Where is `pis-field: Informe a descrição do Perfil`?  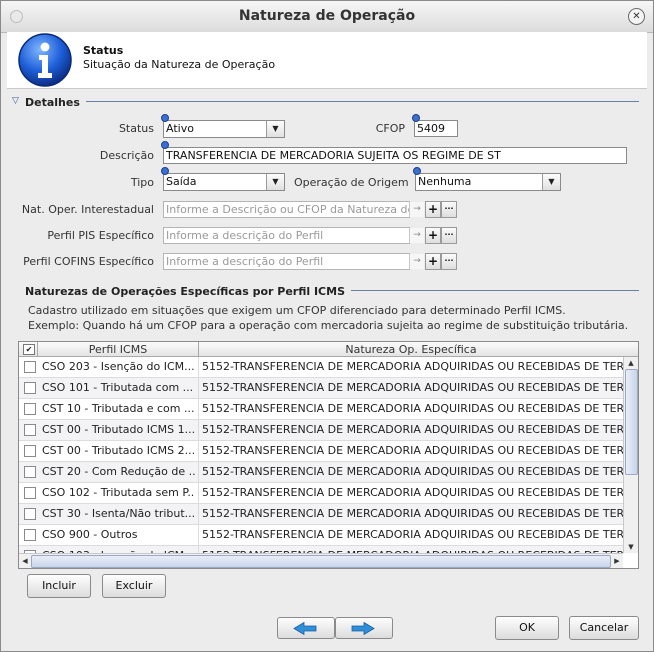
pis-field: Informe a descrição do Perfil is located at coordinates (286, 235).